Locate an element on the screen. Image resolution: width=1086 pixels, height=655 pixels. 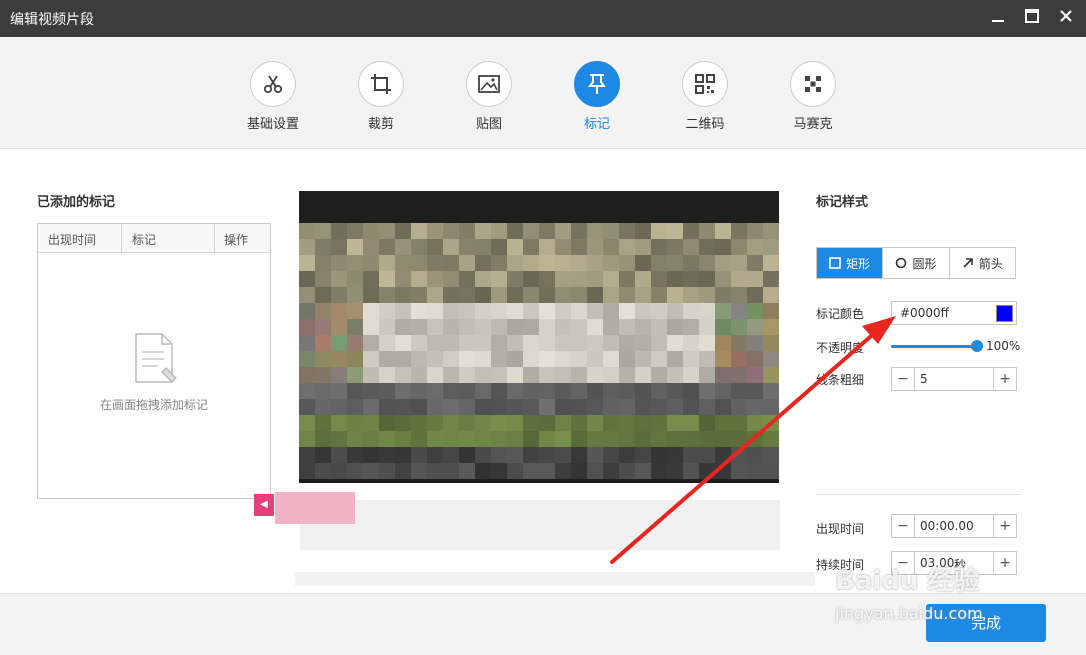
timeline-track is located at coordinates (540, 525).